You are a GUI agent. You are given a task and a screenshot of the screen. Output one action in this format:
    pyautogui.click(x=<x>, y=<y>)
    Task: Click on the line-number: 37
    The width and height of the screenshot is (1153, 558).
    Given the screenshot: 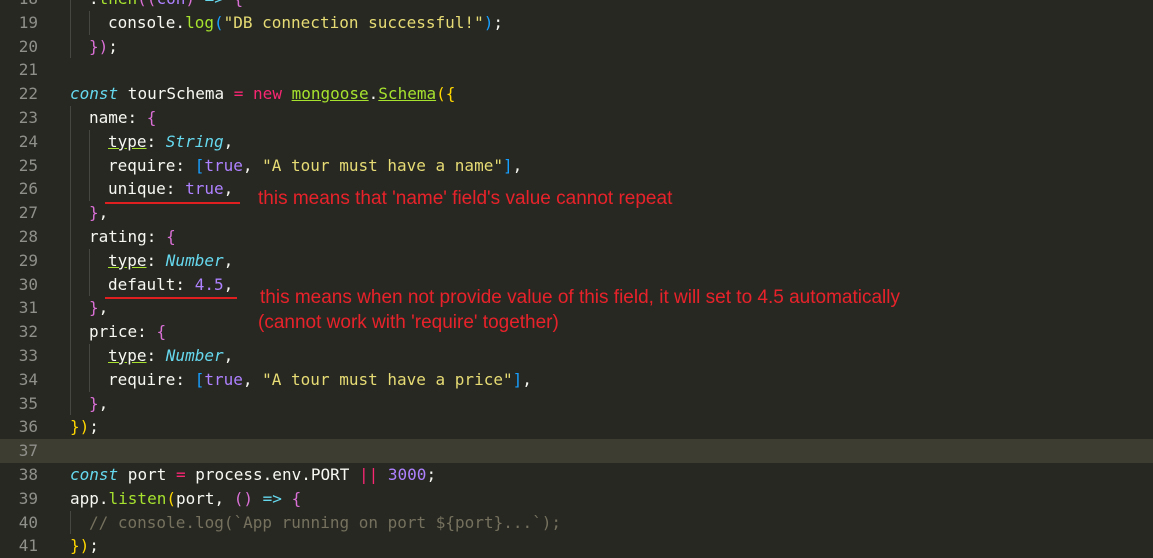 What is the action you would take?
    pyautogui.click(x=28, y=451)
    